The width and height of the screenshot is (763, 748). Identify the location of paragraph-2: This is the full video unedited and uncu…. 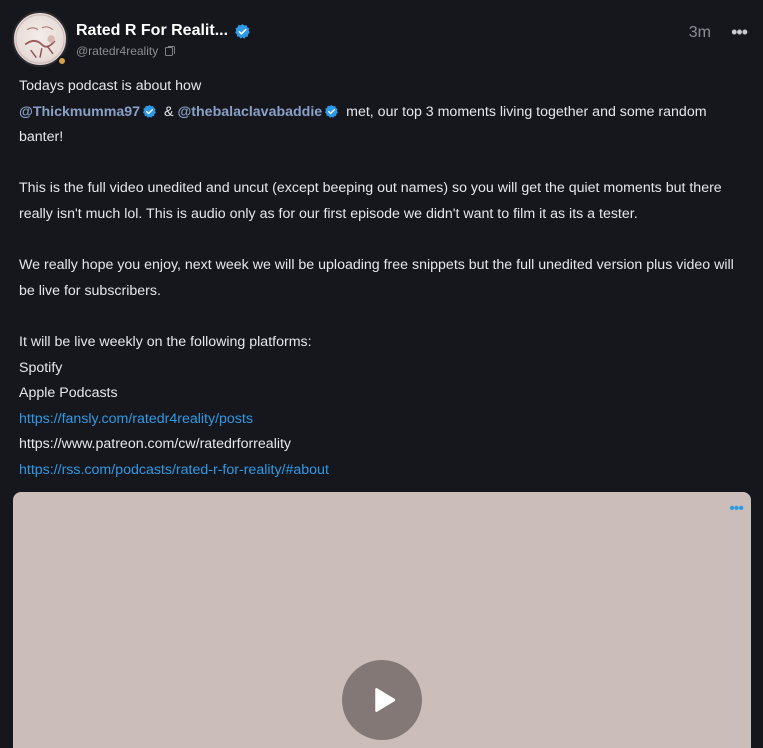
(370, 201).